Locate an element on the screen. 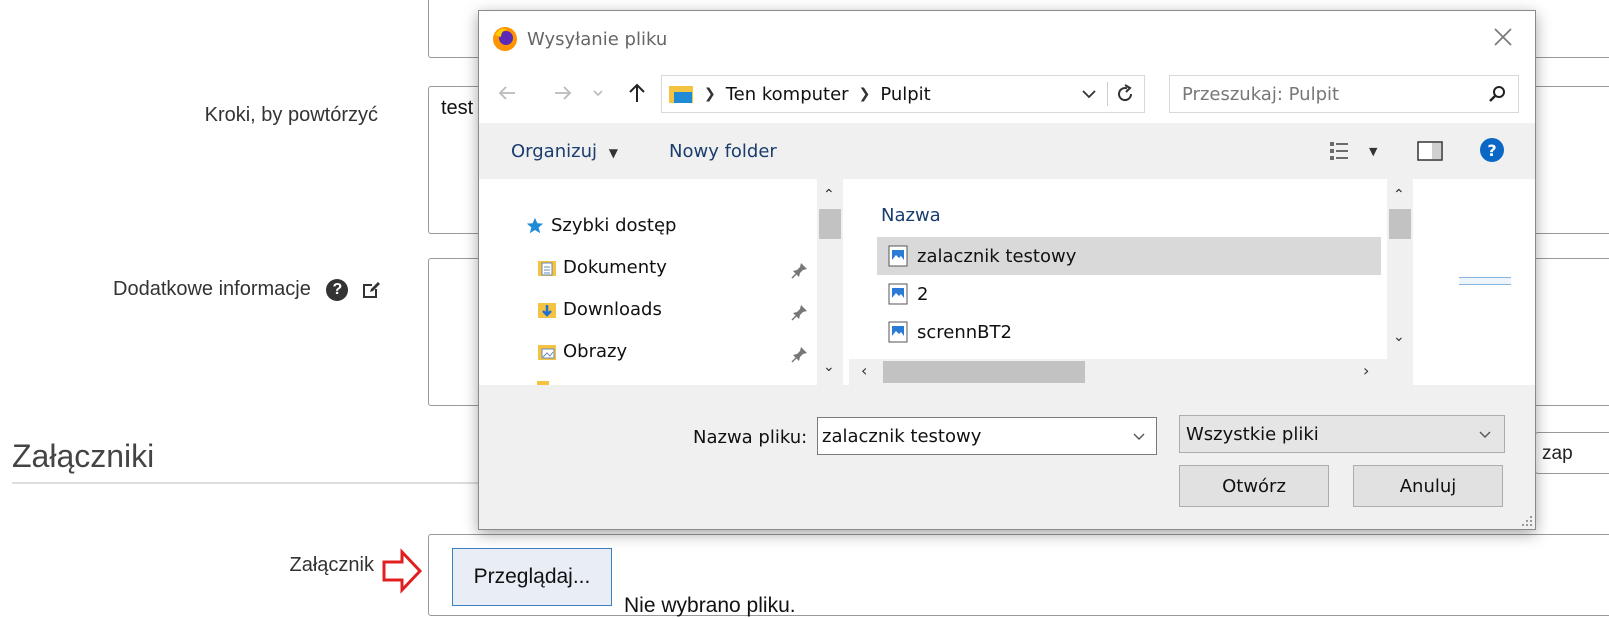 This screenshot has width=1609, height=618. help-icon: ? is located at coordinates (337, 289).